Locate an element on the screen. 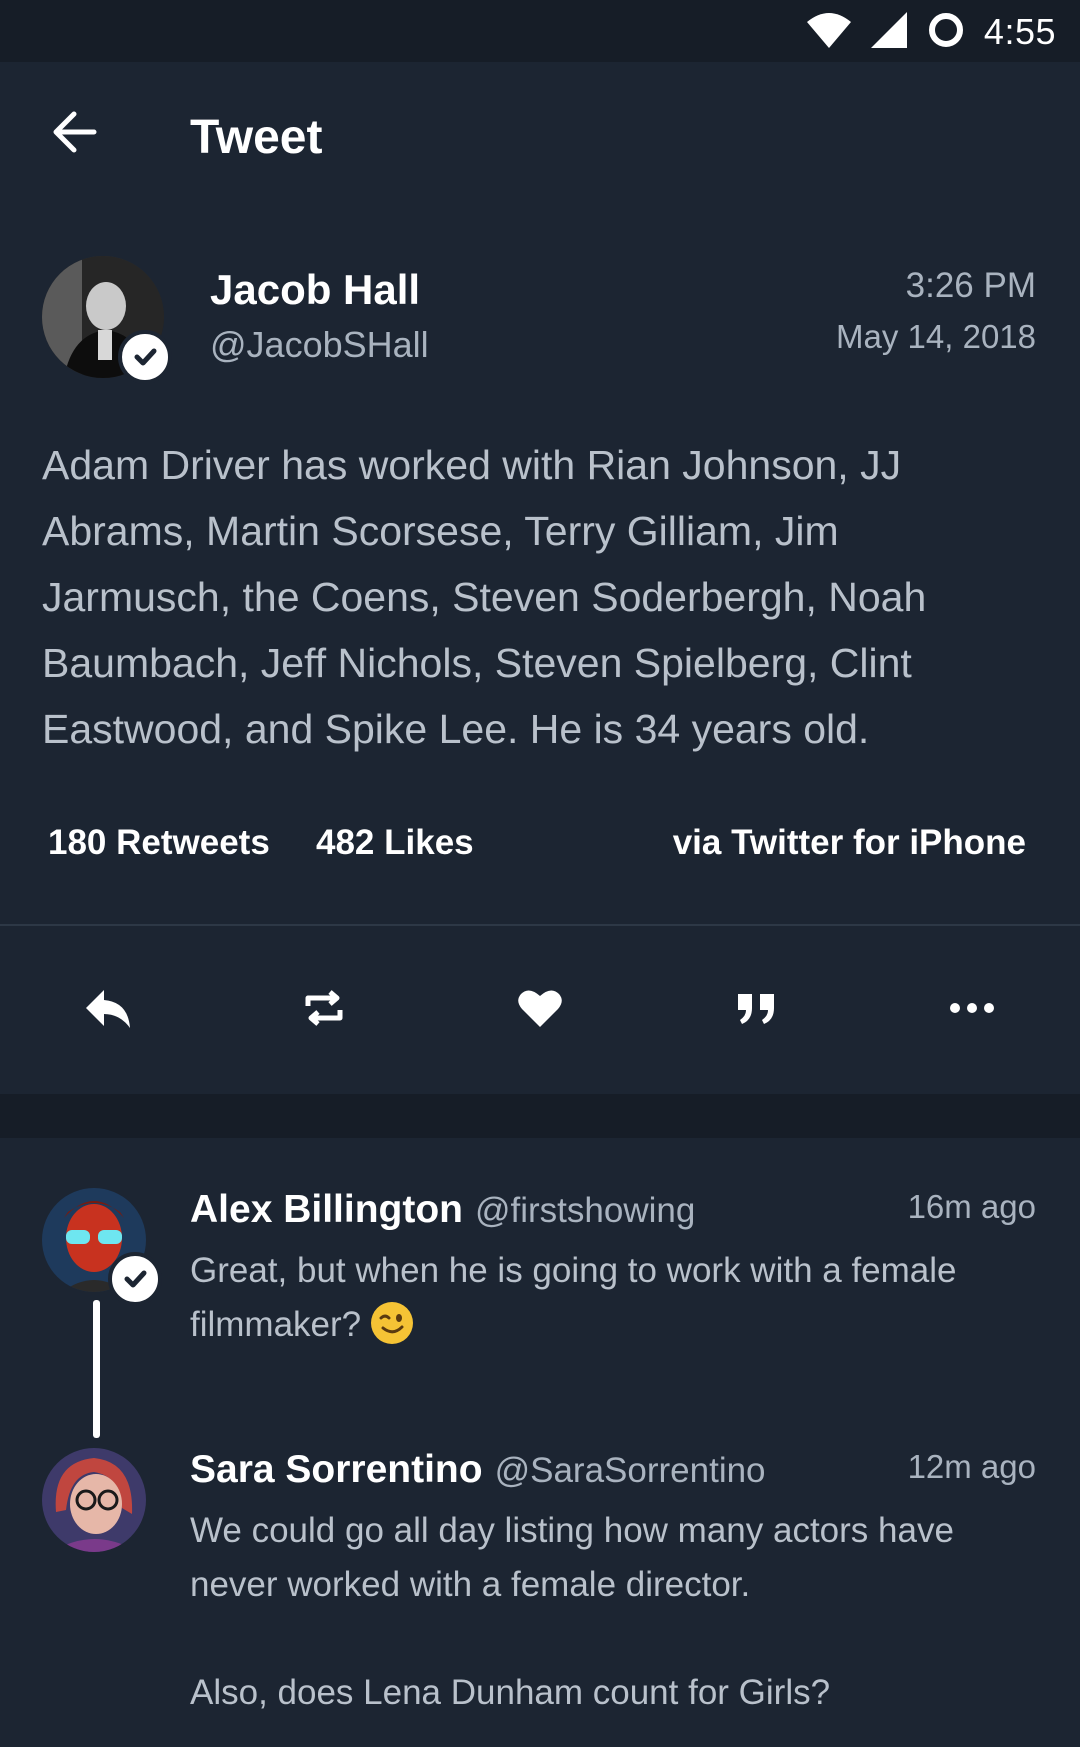 This screenshot has width=1080, height=1747. top-app-bar: Tweet is located at coordinates (540, 137).